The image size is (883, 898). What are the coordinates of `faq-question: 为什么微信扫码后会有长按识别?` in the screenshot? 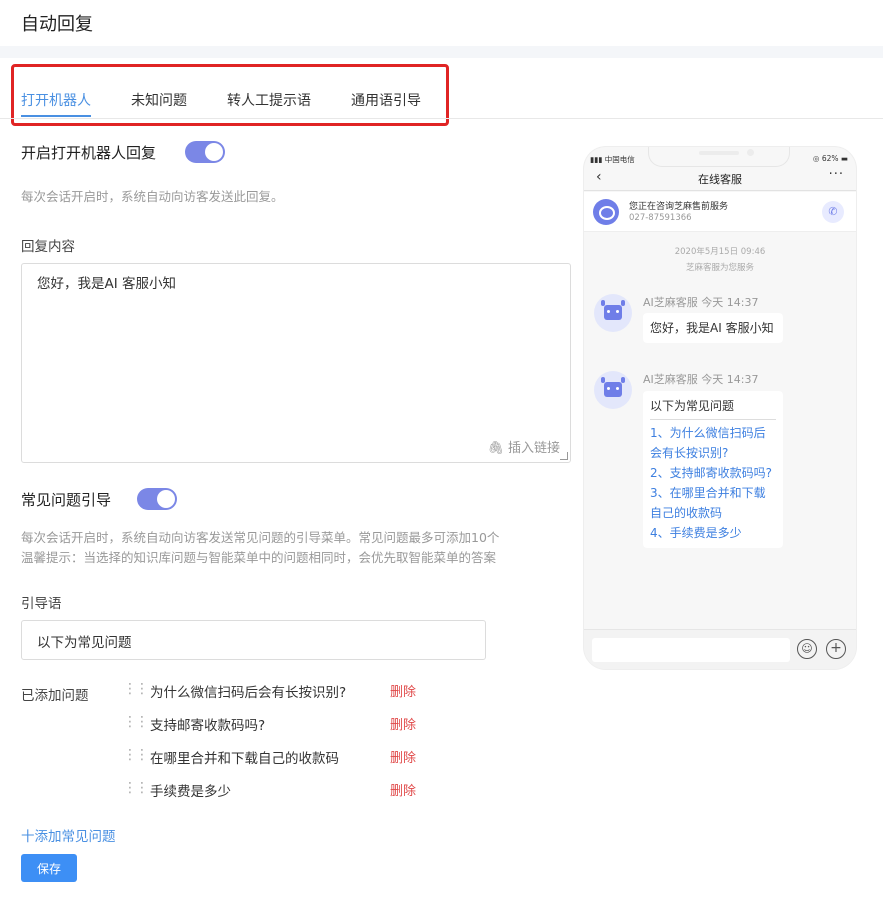 It's located at (248, 693).